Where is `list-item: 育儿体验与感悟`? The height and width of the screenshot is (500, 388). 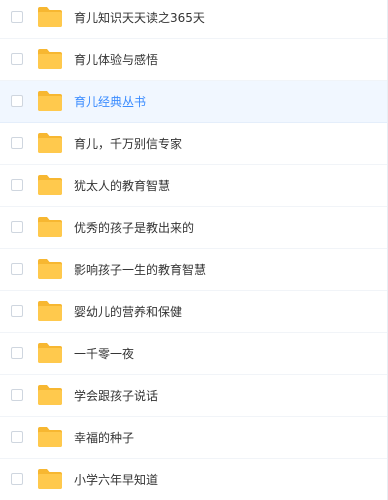
list-item: 育儿体验与感悟 is located at coordinates (193, 60).